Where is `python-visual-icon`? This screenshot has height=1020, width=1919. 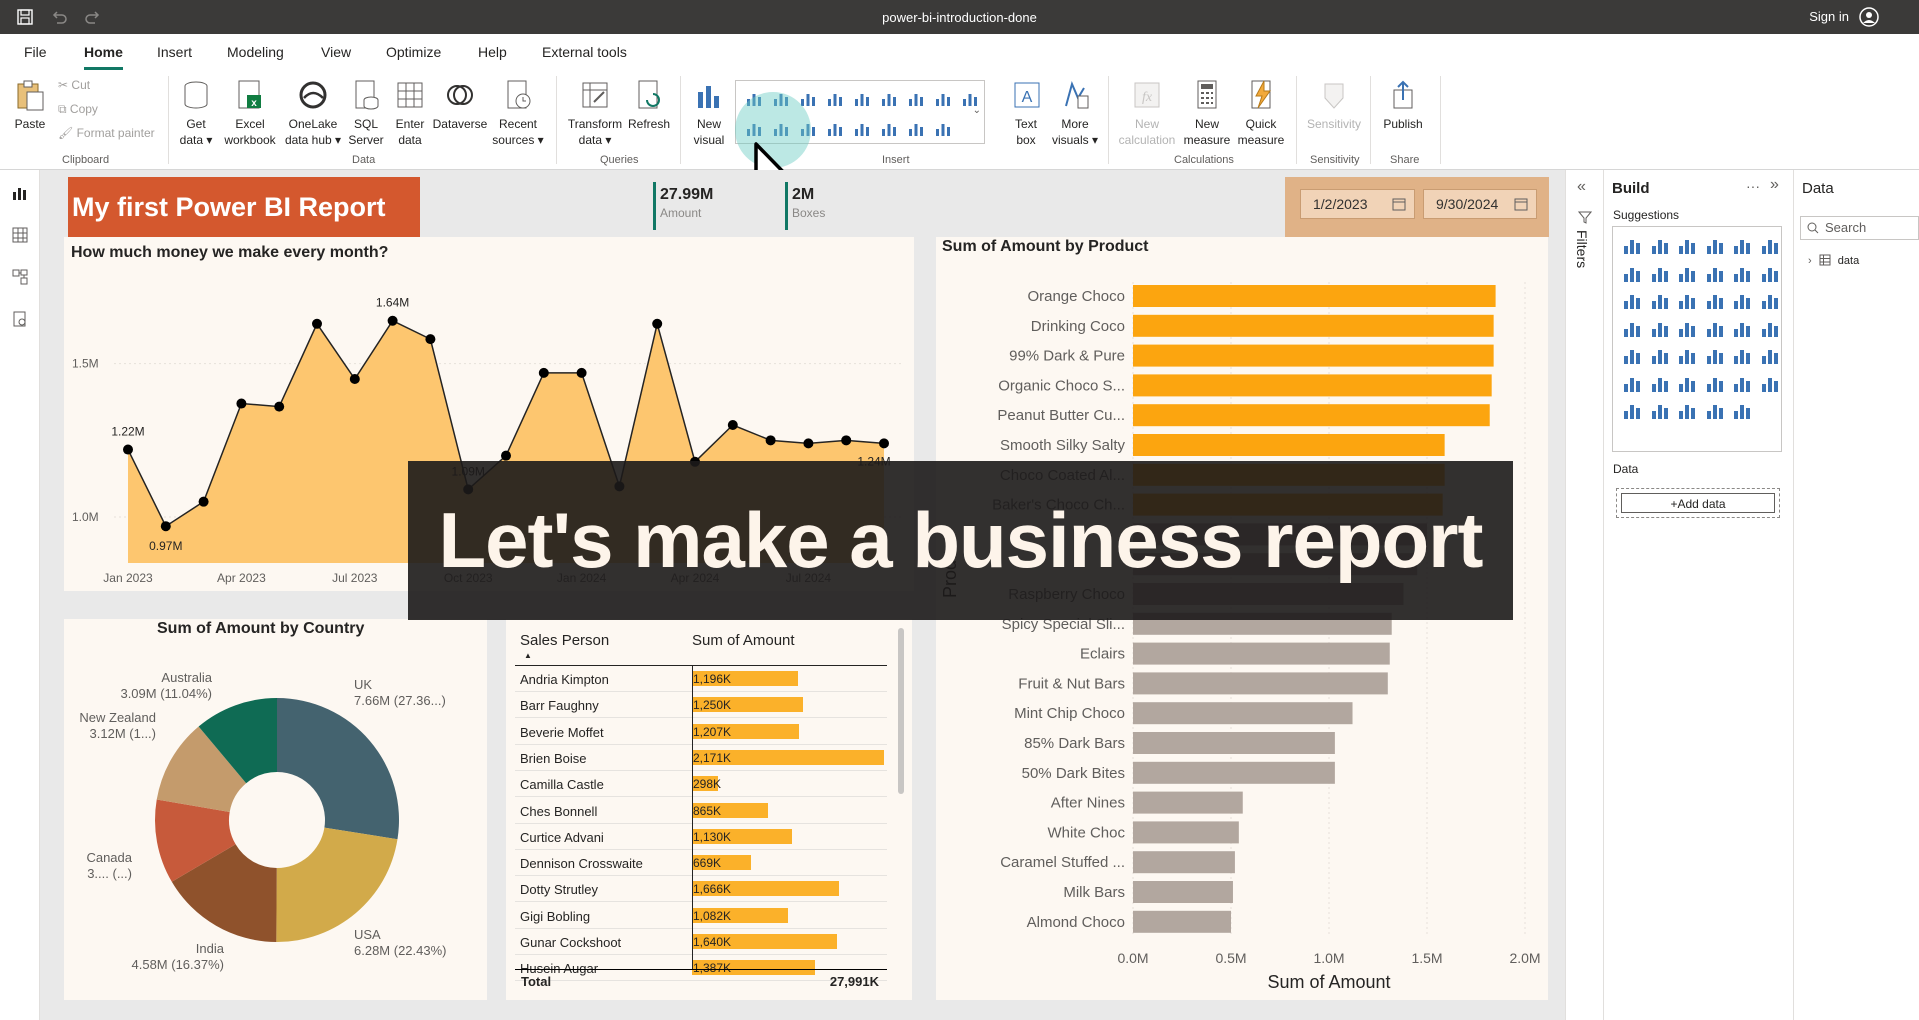
python-visual-icon is located at coordinates (1770, 356).